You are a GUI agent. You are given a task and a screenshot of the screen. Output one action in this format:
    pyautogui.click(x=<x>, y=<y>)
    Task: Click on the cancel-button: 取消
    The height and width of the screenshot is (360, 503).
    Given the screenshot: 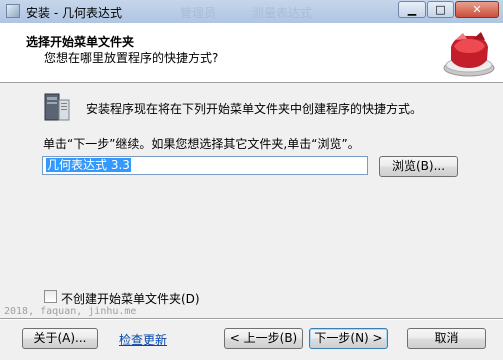 What is the action you would take?
    pyautogui.click(x=446, y=338)
    